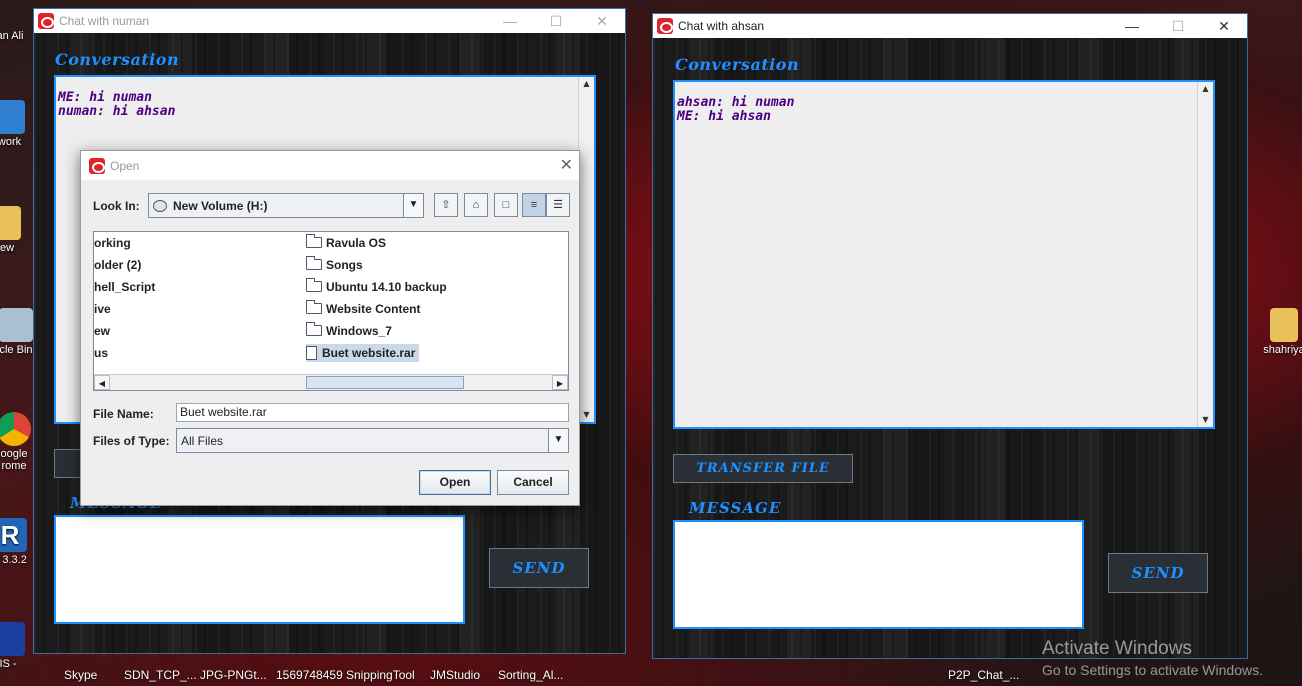  Describe the element at coordinates (363, 353) in the screenshot. I see `list-item-file-selected: Buet website.rar` at that location.